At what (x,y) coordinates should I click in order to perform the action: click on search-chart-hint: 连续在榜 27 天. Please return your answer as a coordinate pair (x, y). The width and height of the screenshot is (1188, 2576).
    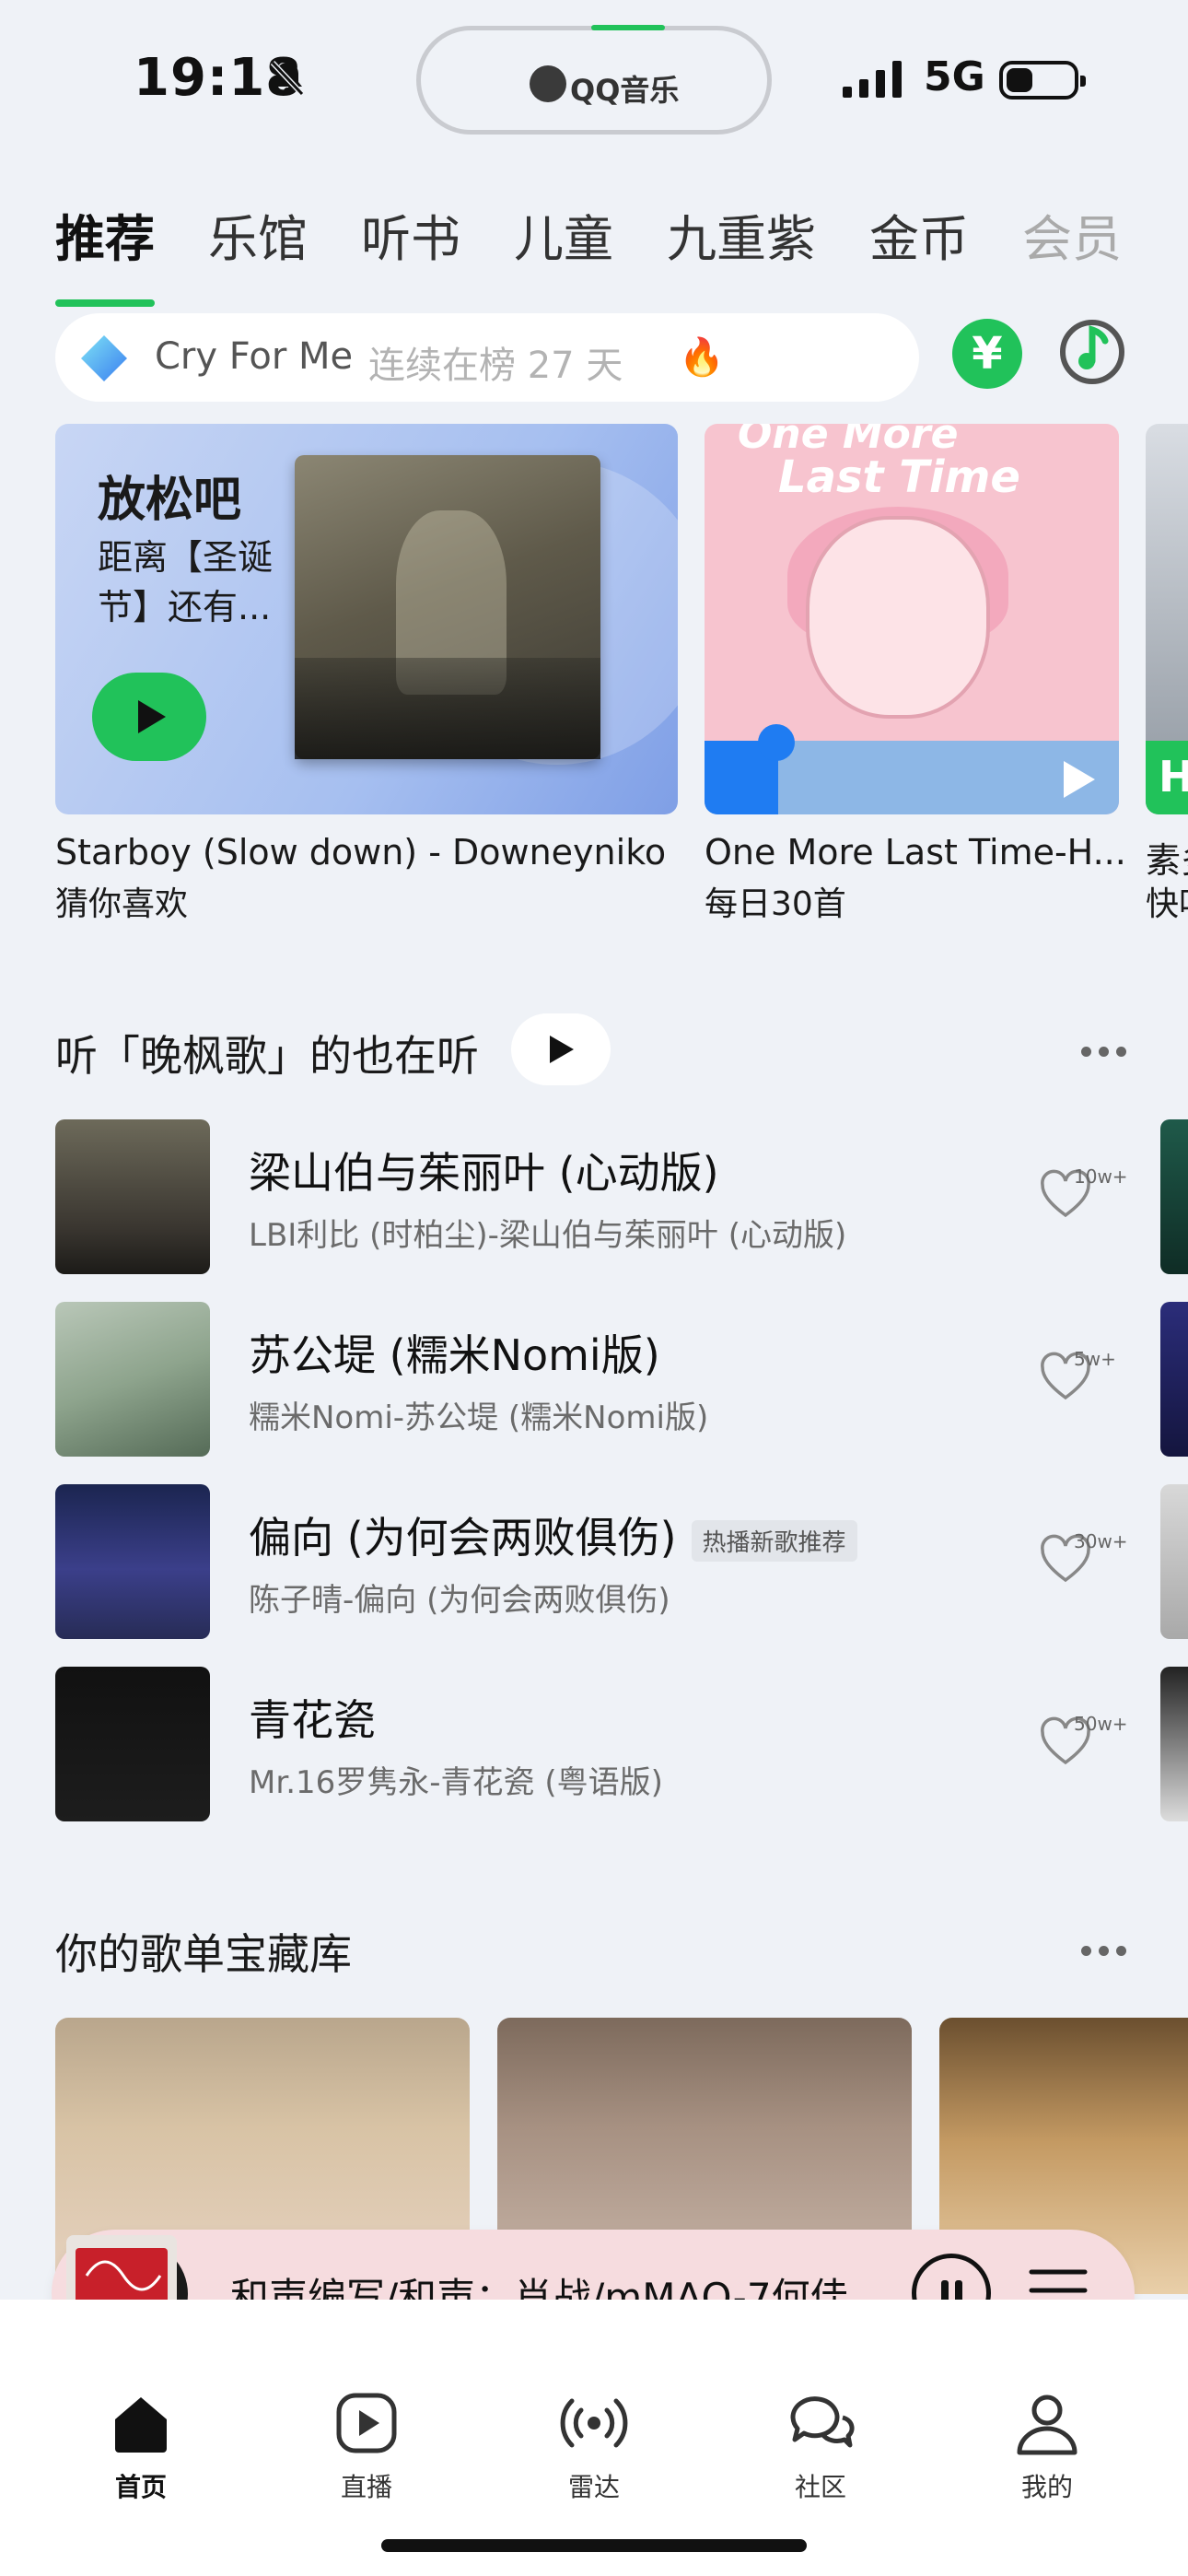
    Looking at the image, I should click on (496, 366).